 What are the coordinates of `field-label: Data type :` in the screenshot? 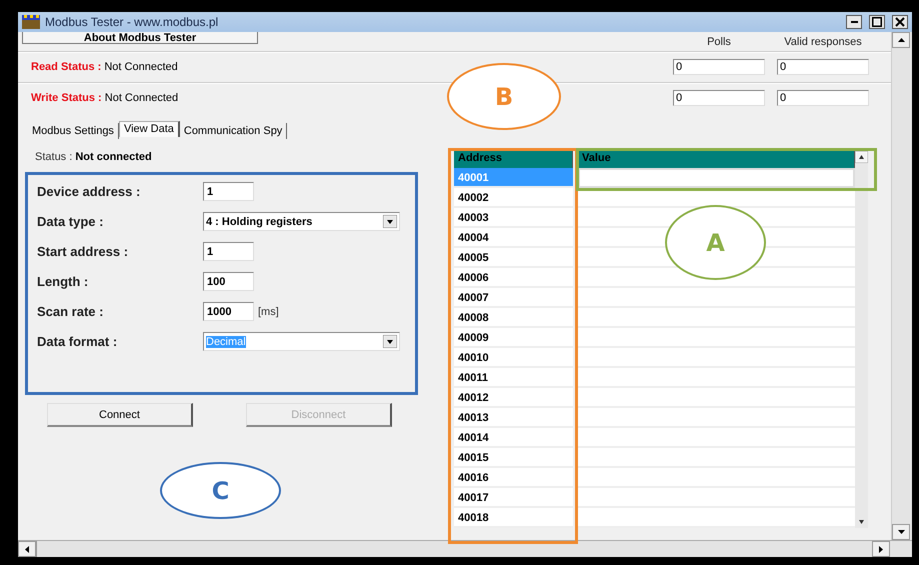 It's located at (70, 221).